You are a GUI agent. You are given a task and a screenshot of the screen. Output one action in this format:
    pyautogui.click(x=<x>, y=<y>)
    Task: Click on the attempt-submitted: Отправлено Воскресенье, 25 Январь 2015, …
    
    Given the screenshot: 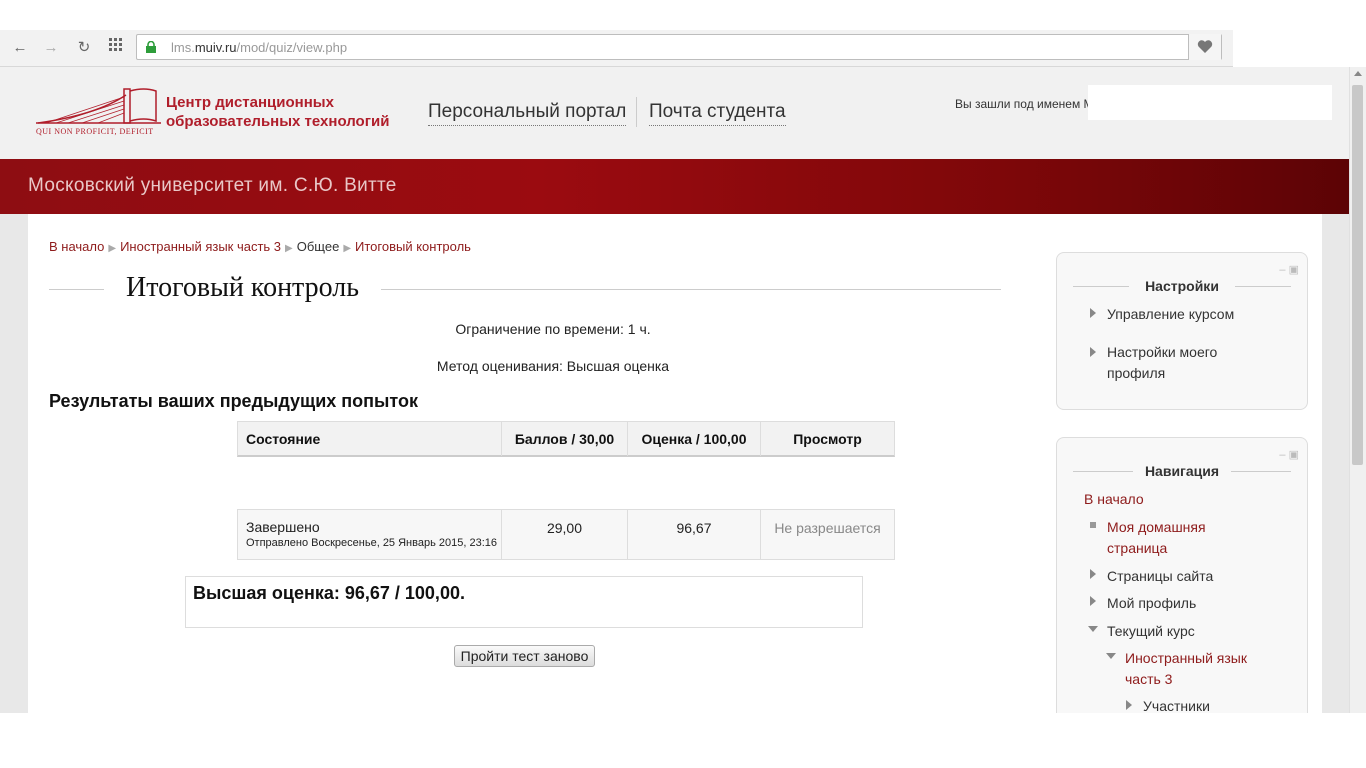 What is the action you would take?
    pyautogui.click(x=371, y=543)
    